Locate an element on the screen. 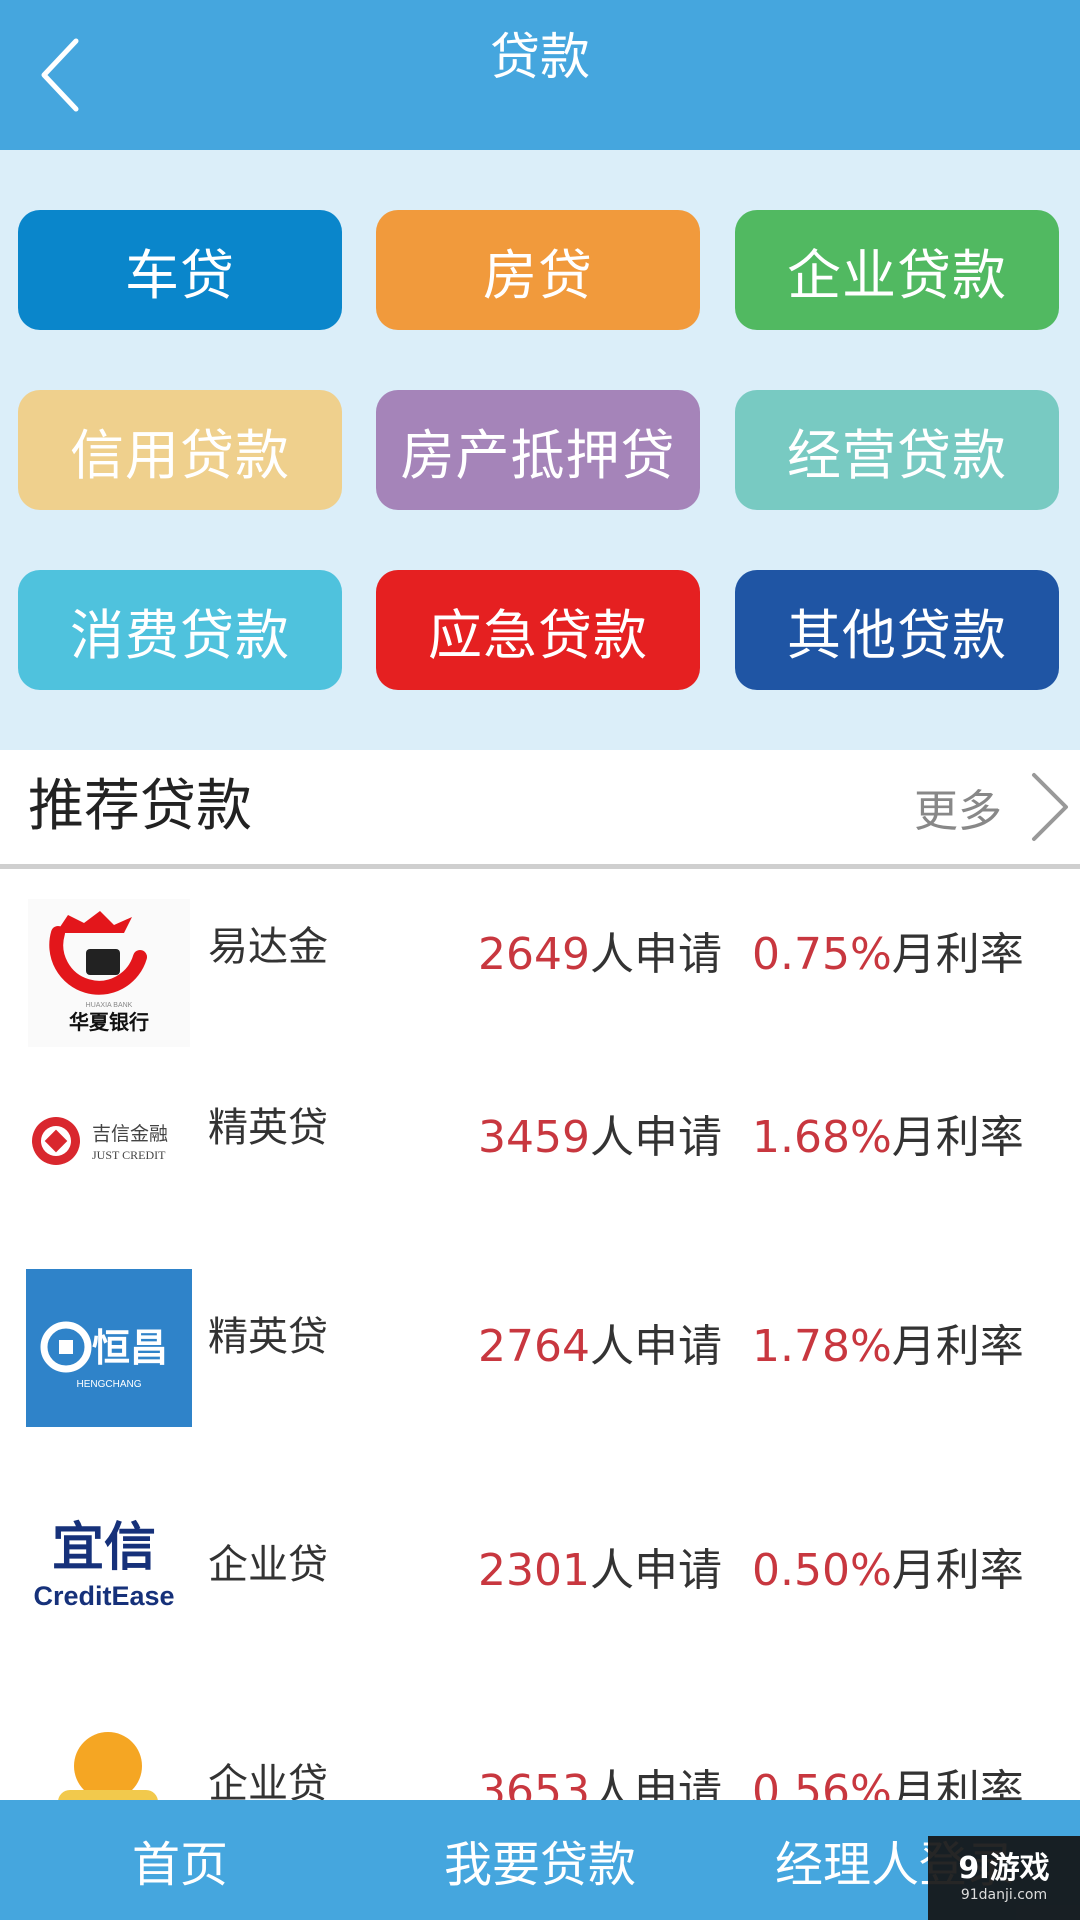 The image size is (1080, 1920). nav-home: 首页 is located at coordinates (180, 1860).